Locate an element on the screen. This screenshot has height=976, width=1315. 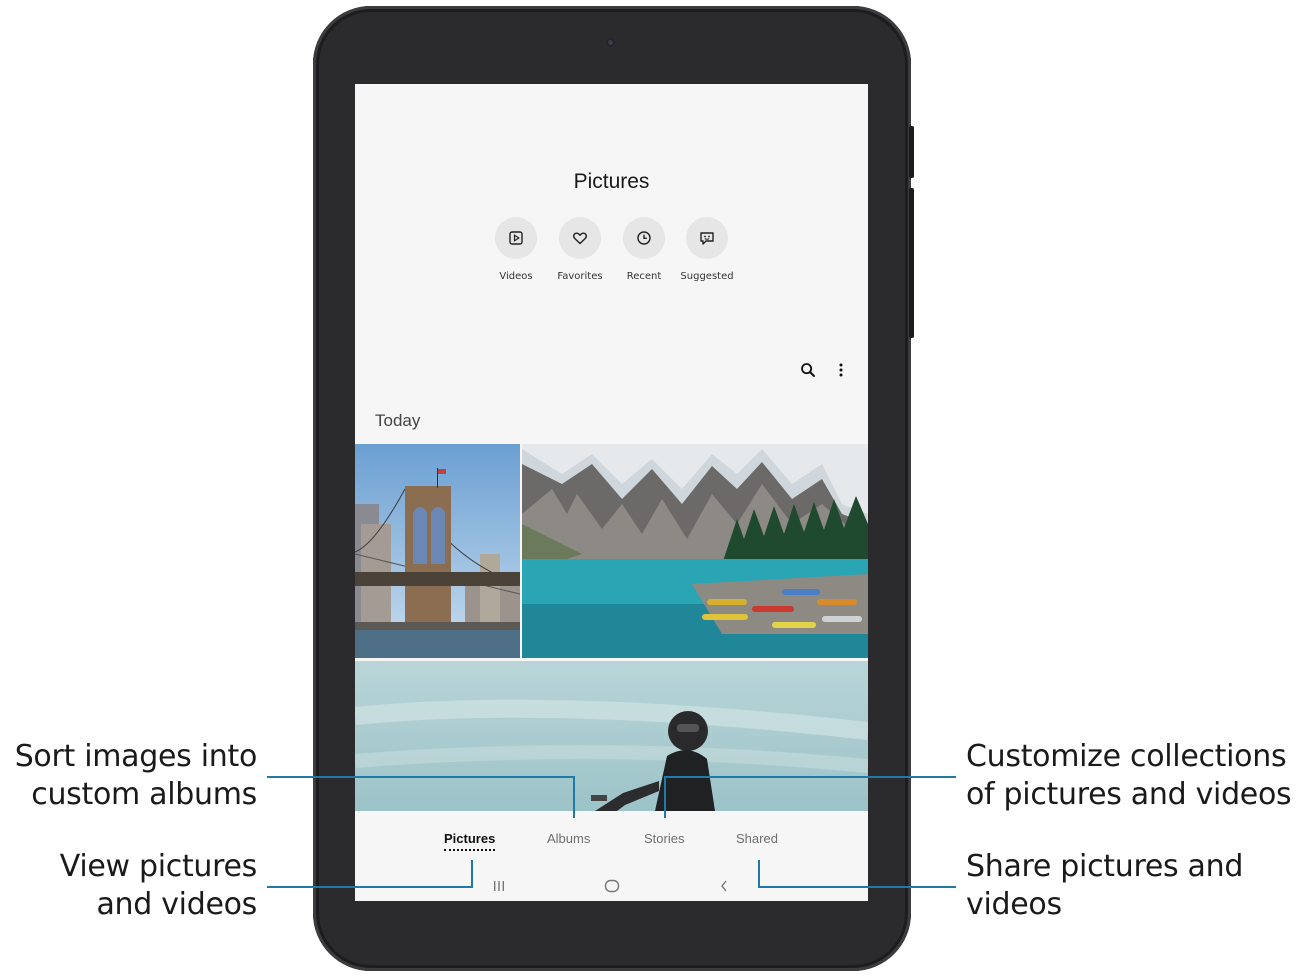
volume-button is located at coordinates (911, 263).